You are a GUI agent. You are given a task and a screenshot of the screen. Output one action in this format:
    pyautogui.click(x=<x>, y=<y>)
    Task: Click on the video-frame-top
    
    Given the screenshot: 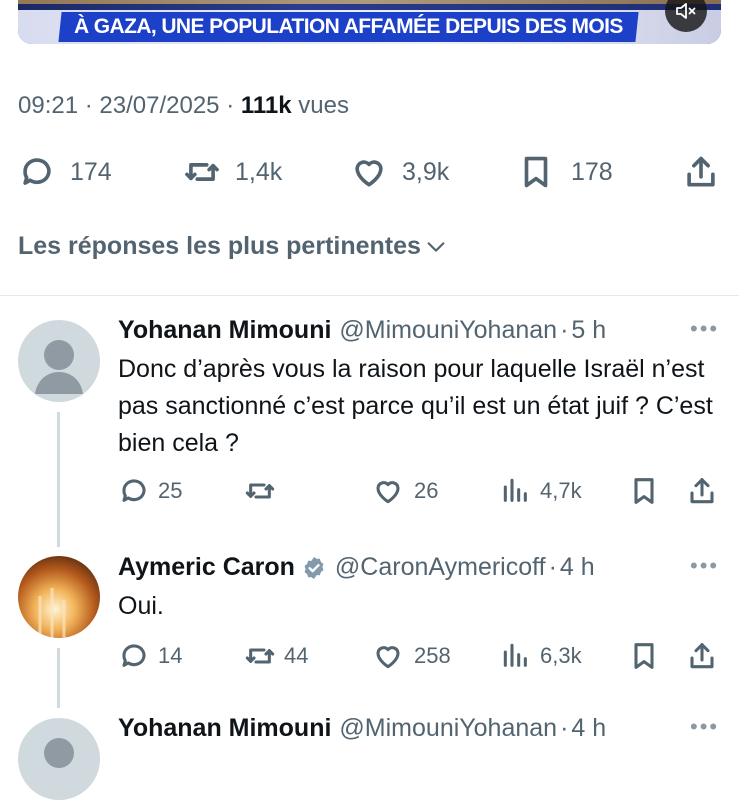 What is the action you would take?
    pyautogui.click(x=369, y=2)
    